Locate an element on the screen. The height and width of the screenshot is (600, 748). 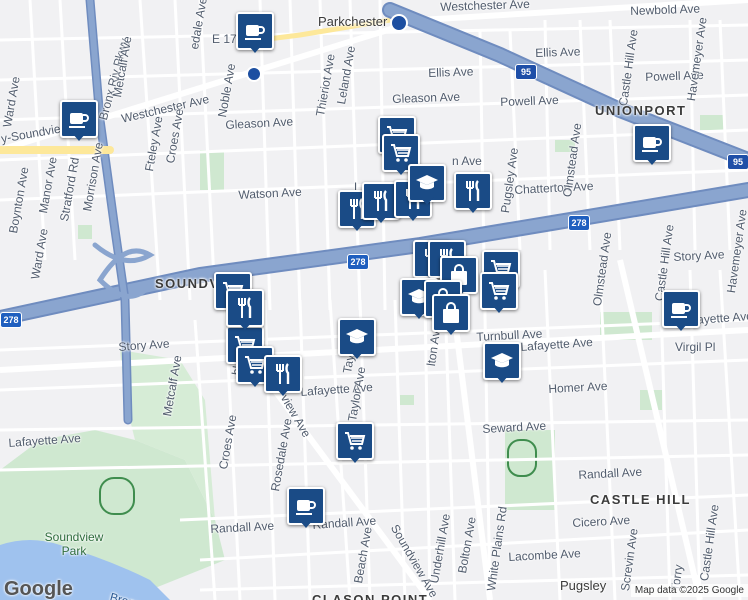
area-label: CLASON POINT is located at coordinates (370, 596).